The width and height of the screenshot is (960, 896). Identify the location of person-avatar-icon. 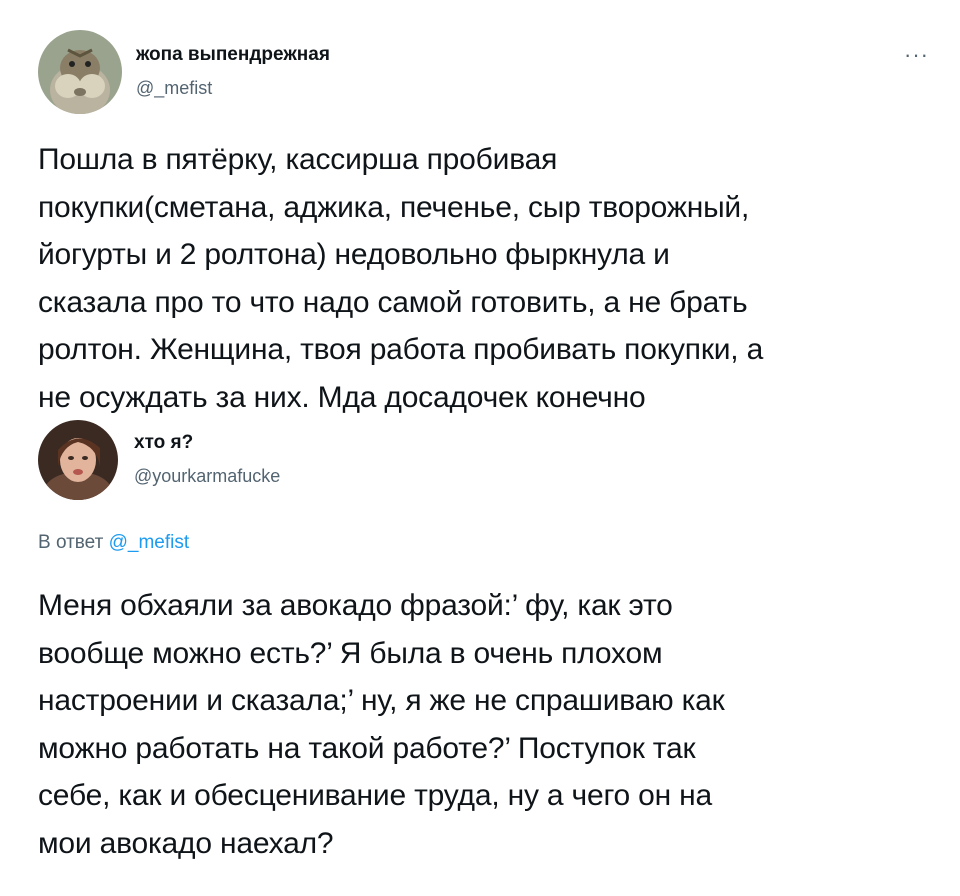
(78, 460).